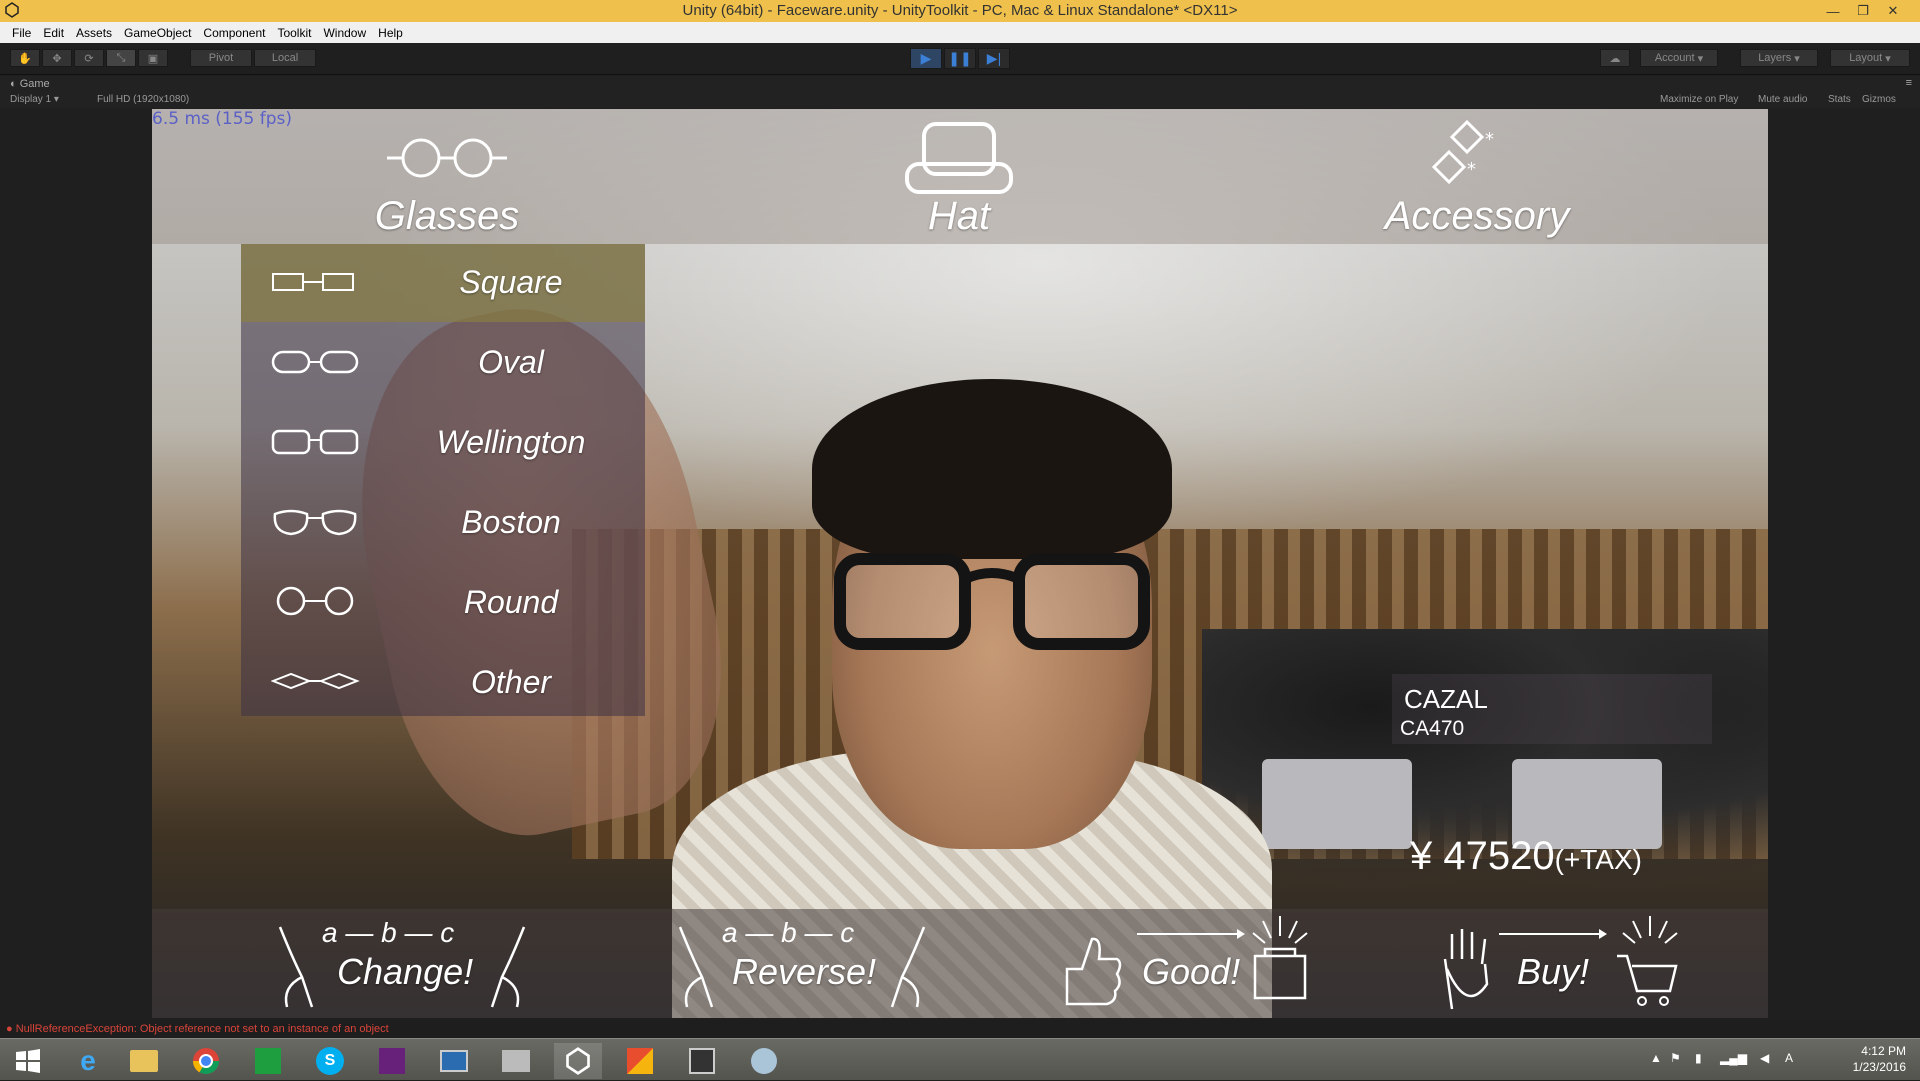 Image resolution: width=1920 pixels, height=1081 pixels. I want to click on ime-icon: A, so click(1789, 1058).